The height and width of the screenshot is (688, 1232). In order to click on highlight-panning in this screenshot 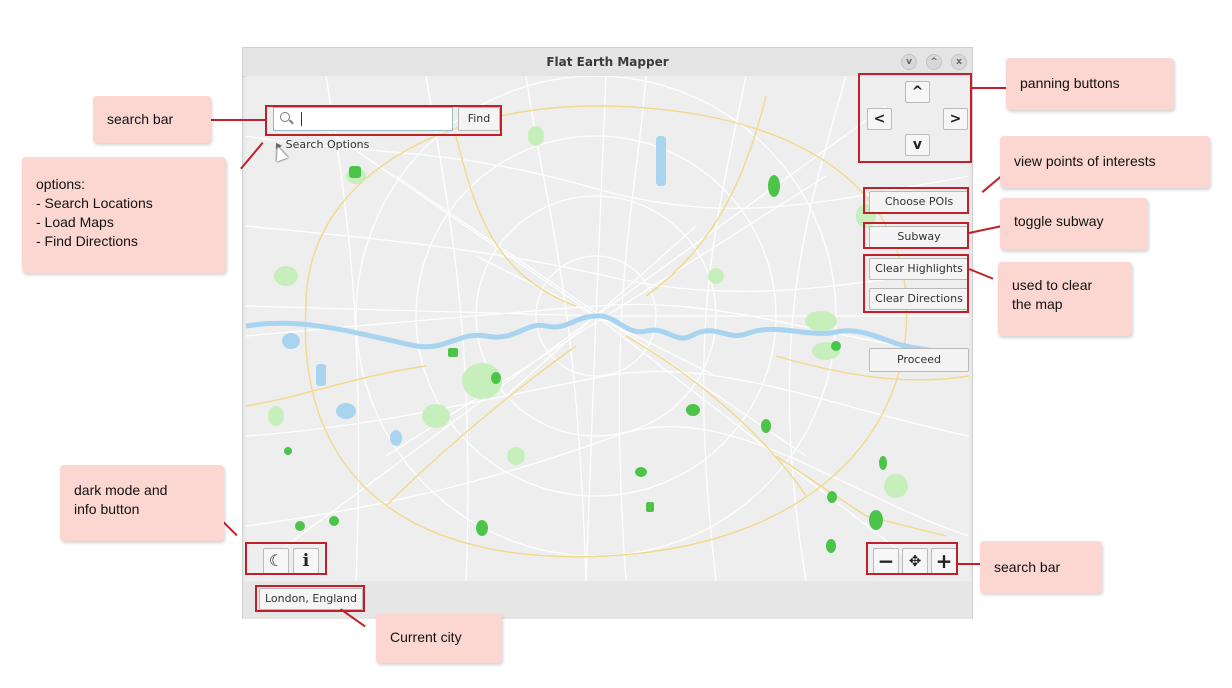, I will do `click(915, 118)`.